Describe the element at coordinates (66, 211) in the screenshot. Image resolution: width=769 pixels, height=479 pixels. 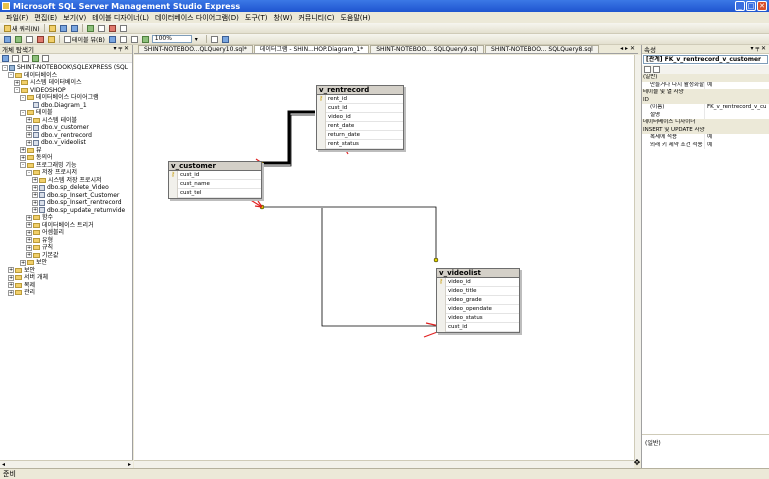
I see `tree-node: + dbo.sp_update_returnvide` at that location.